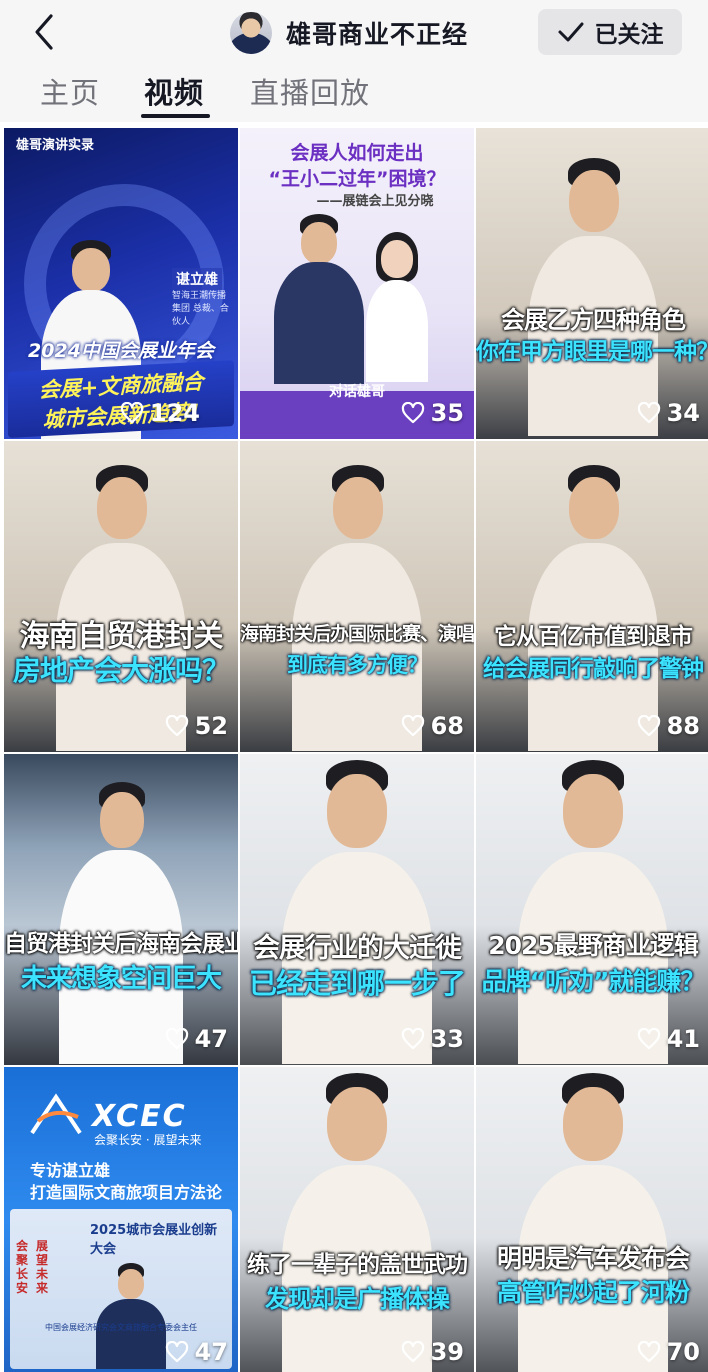 The image size is (708, 1372). I want to click on video-tile: 练了一辈子的盖世武功 发现却是广播体操 39, so click(357, 1219).